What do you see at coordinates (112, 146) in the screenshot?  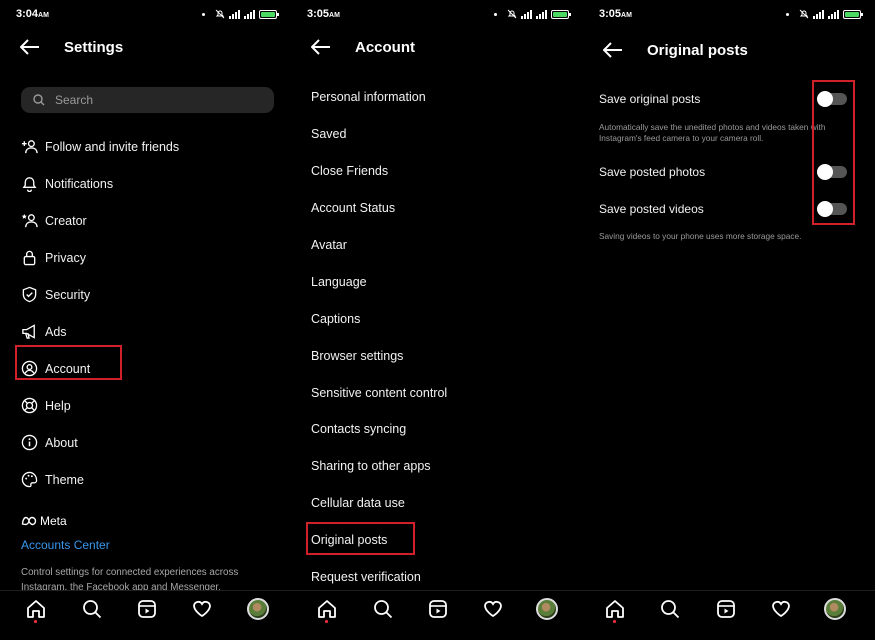 I see `settings-item-label: Follow and invite friends` at bounding box center [112, 146].